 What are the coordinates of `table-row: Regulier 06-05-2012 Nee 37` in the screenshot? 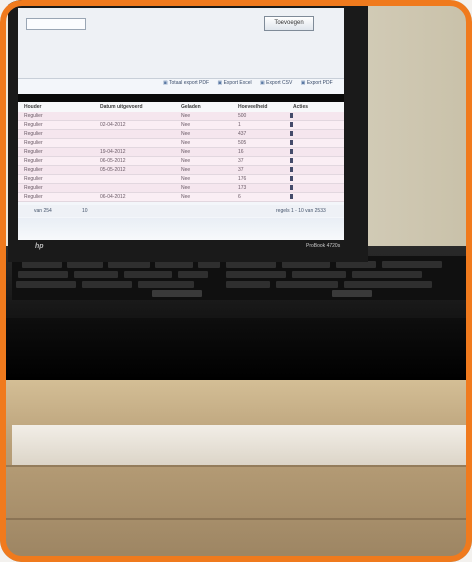 It's located at (181, 161).